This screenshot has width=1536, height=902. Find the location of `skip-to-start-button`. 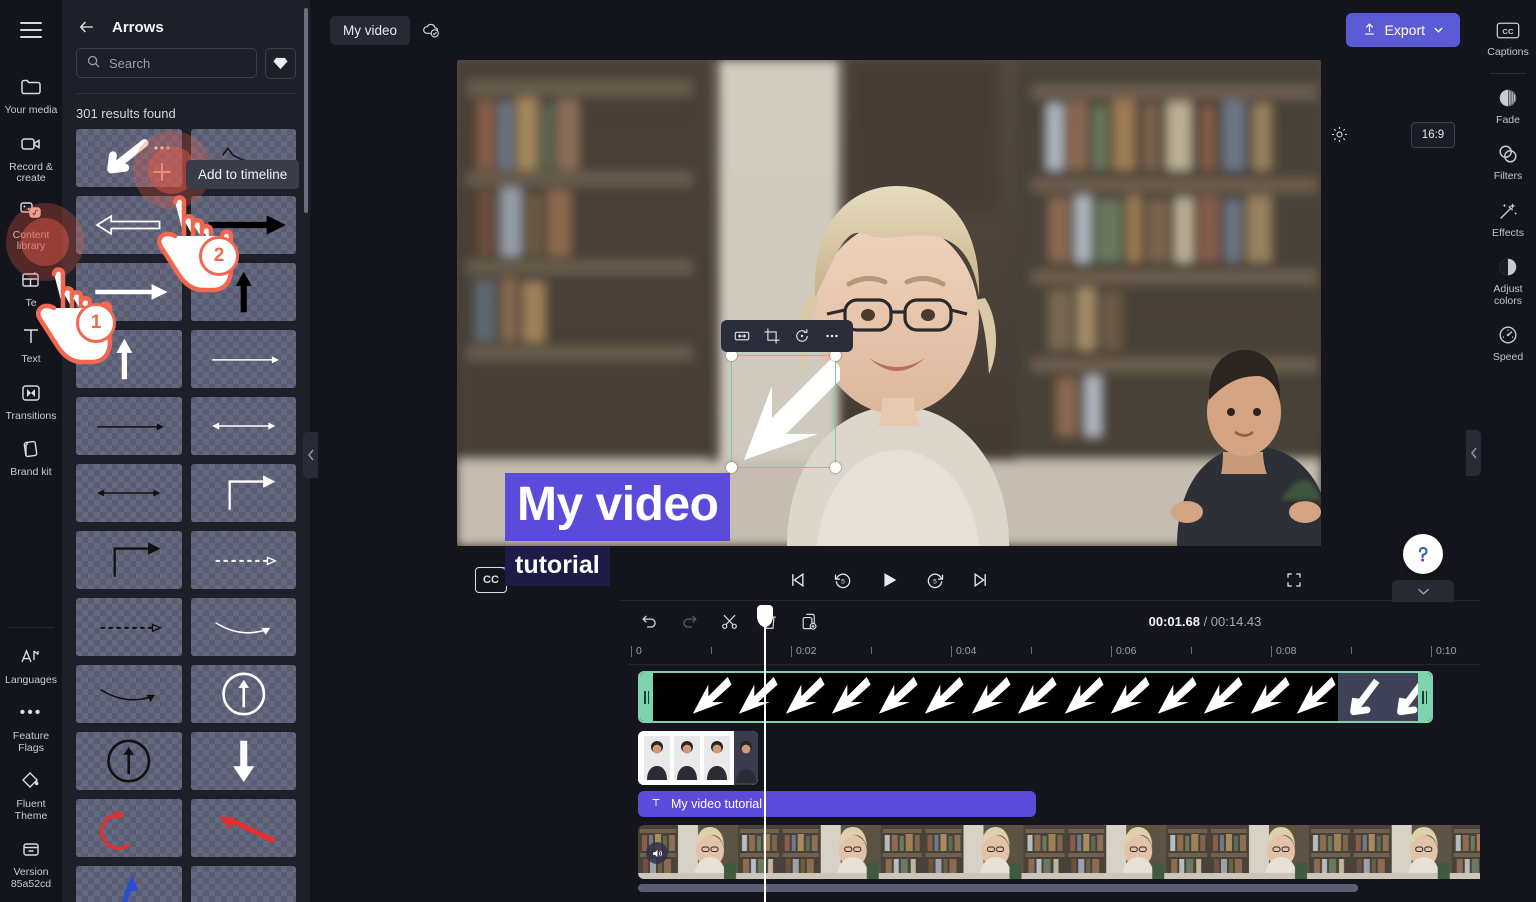

skip-to-start-button is located at coordinates (797, 580).